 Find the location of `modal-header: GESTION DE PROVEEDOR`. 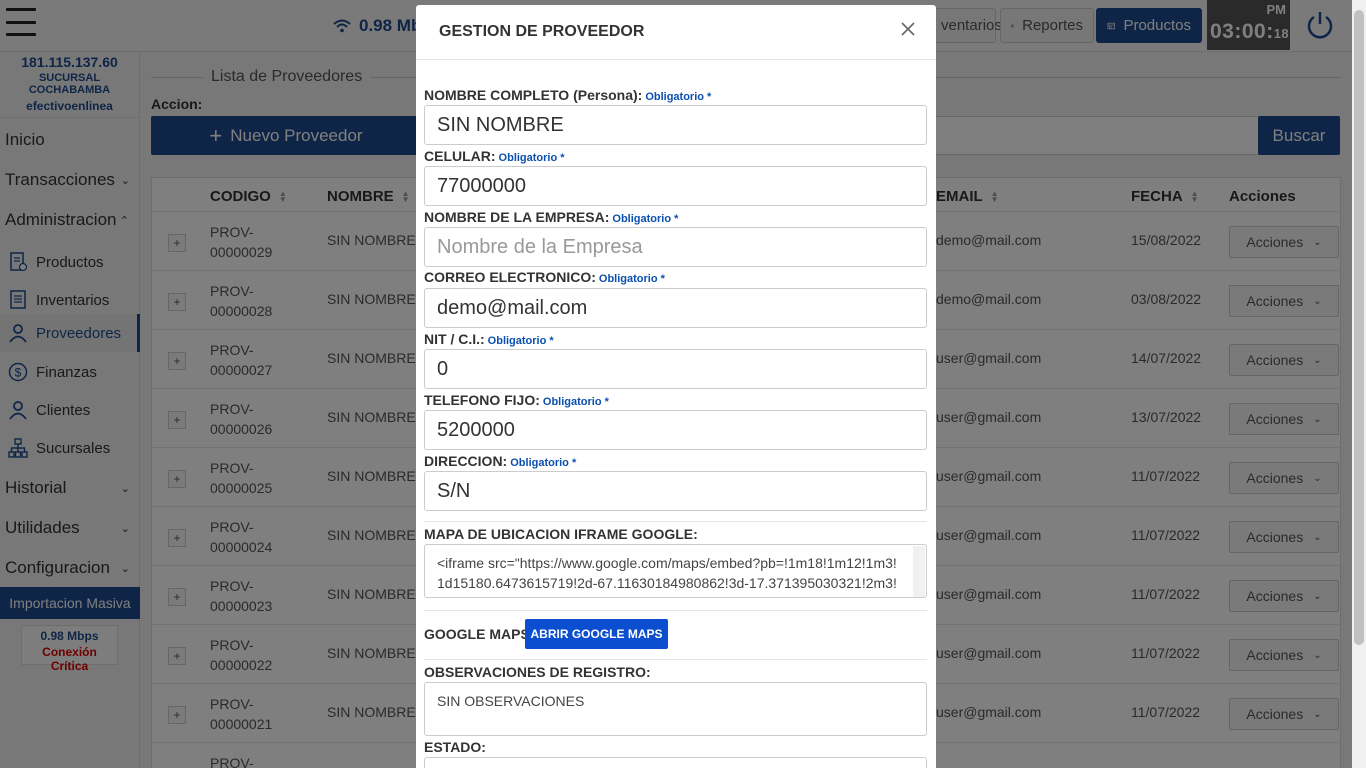

modal-header: GESTION DE PROVEEDOR is located at coordinates (676, 32).